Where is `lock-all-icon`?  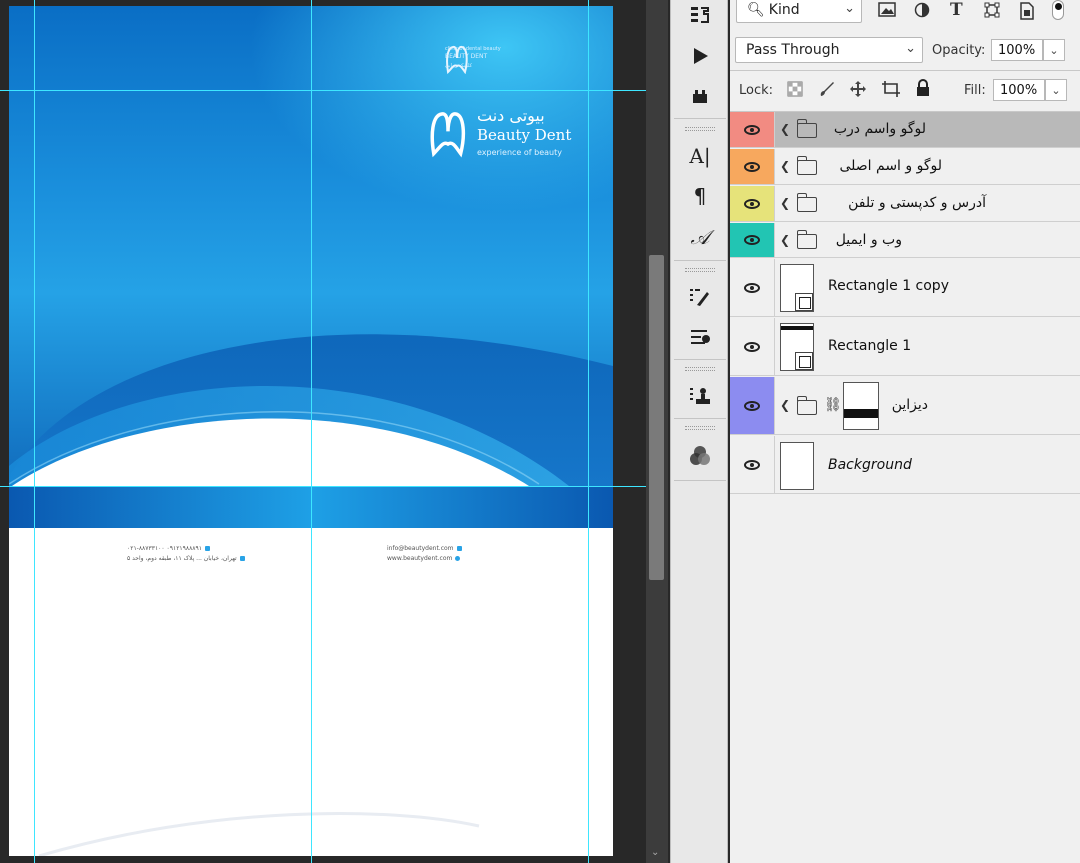 lock-all-icon is located at coordinates (923, 90).